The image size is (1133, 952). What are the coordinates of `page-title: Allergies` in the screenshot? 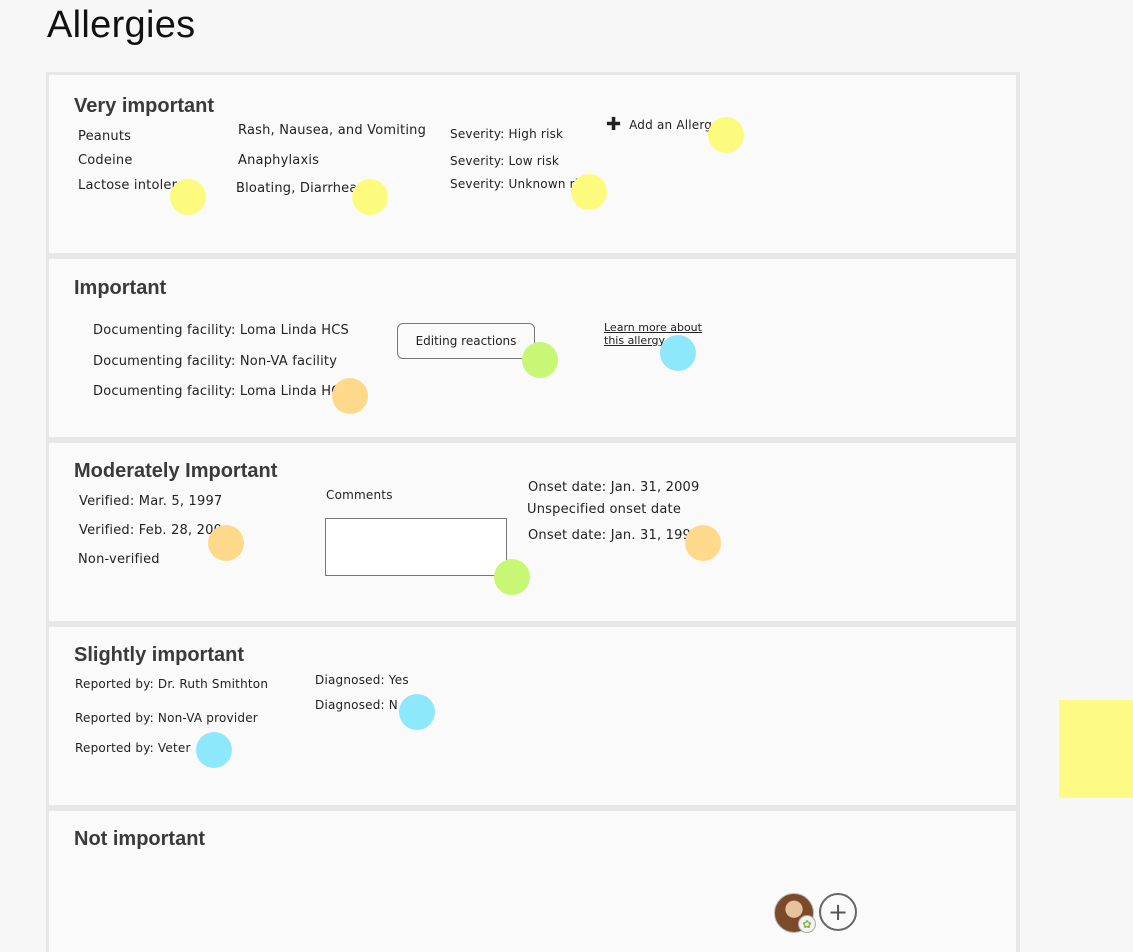 It's located at (121, 25).